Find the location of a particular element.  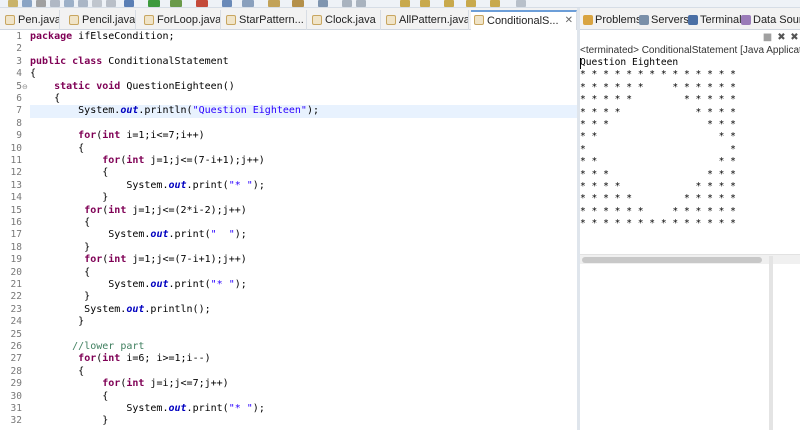

tab-pen-java: Pen.java is located at coordinates (31, 20).